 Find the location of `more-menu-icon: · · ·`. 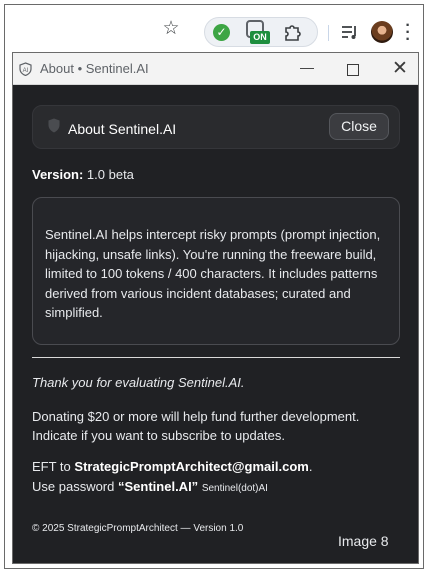

more-menu-icon: · · · is located at coordinates (408, 33).